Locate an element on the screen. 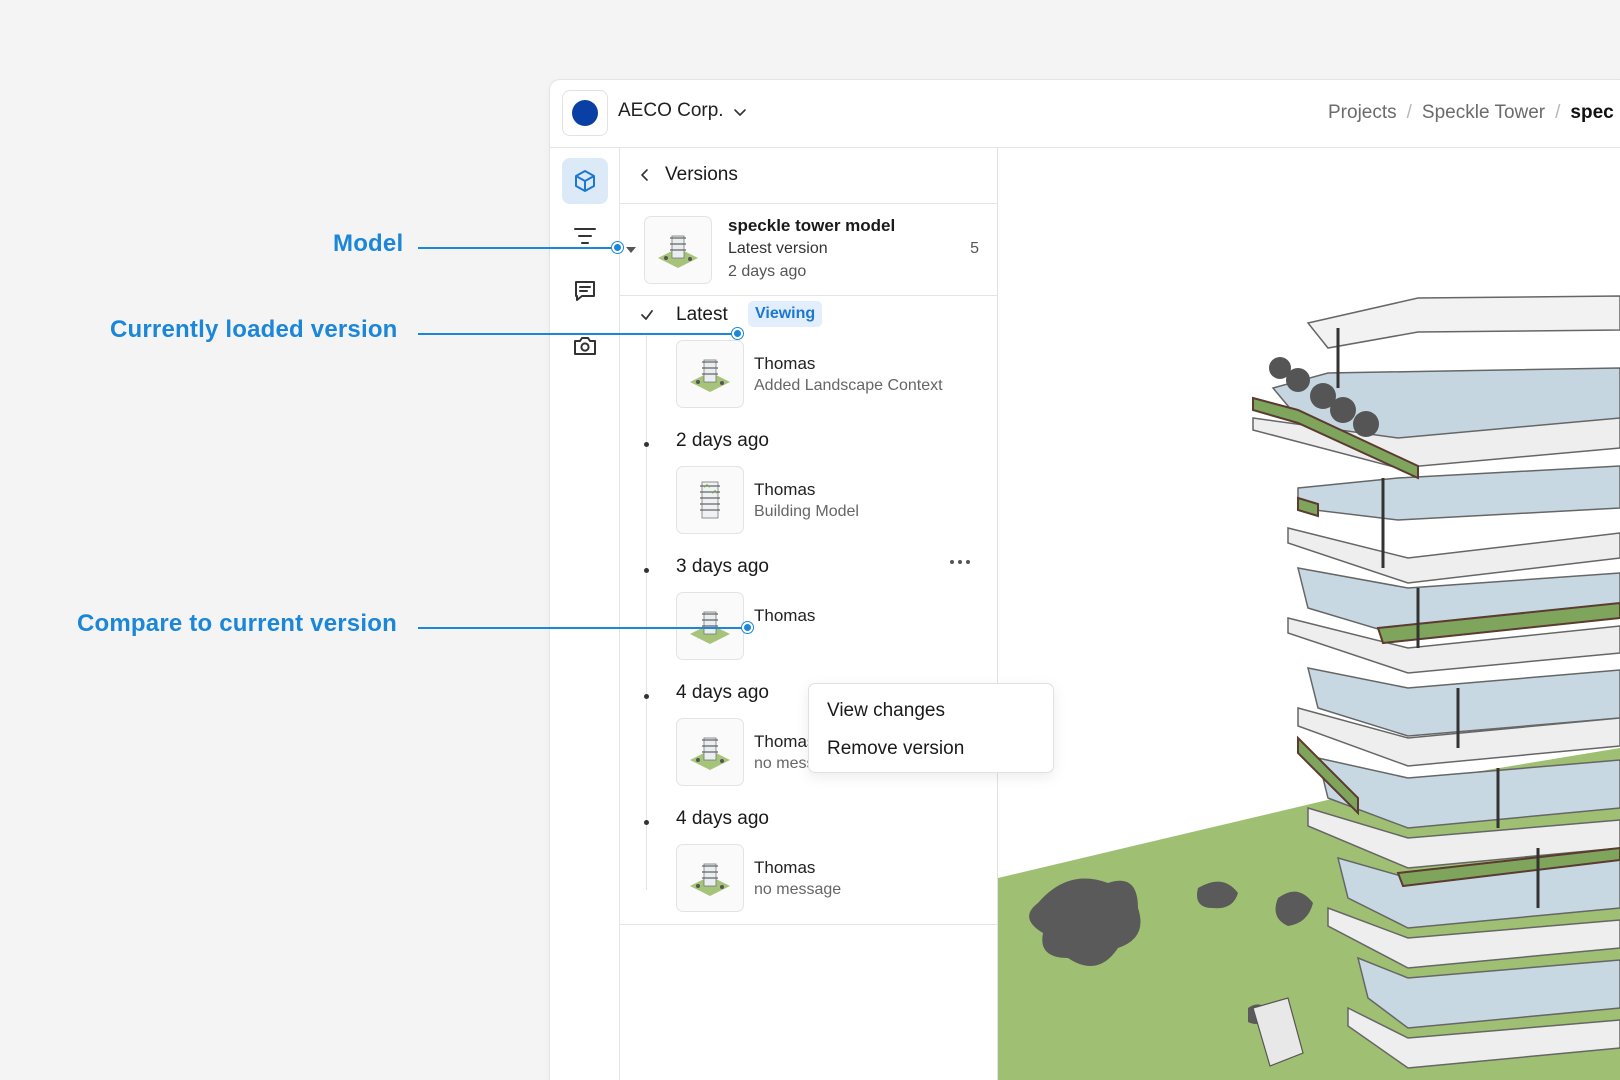 The width and height of the screenshot is (1620, 1080). version-group-label: 3 days ago is located at coordinates (722, 566).